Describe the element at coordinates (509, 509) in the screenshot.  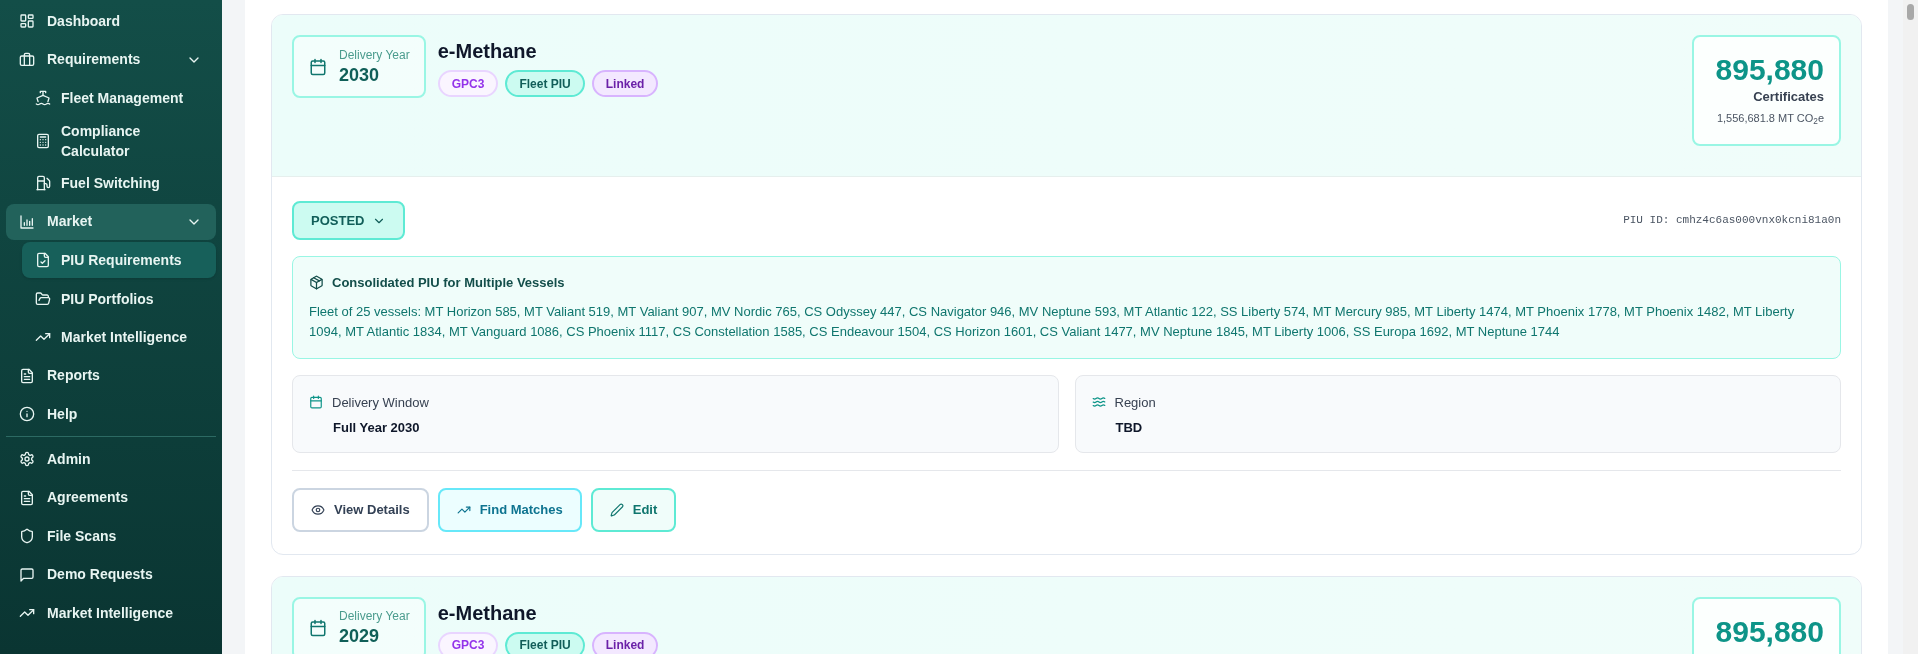
I see `action-button: Find Matches` at that location.